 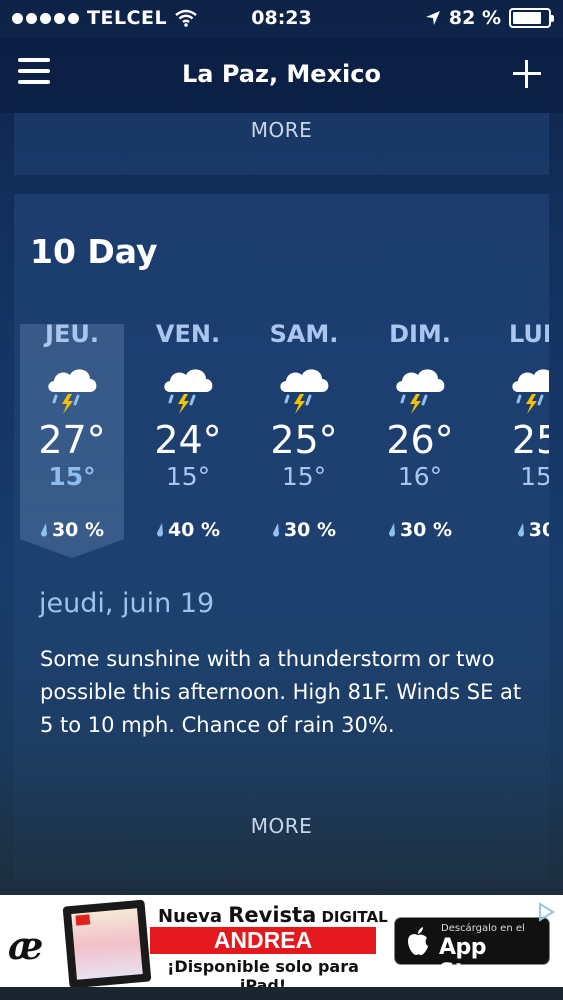 What do you see at coordinates (107, 944) in the screenshot?
I see `magazine-cover-image` at bounding box center [107, 944].